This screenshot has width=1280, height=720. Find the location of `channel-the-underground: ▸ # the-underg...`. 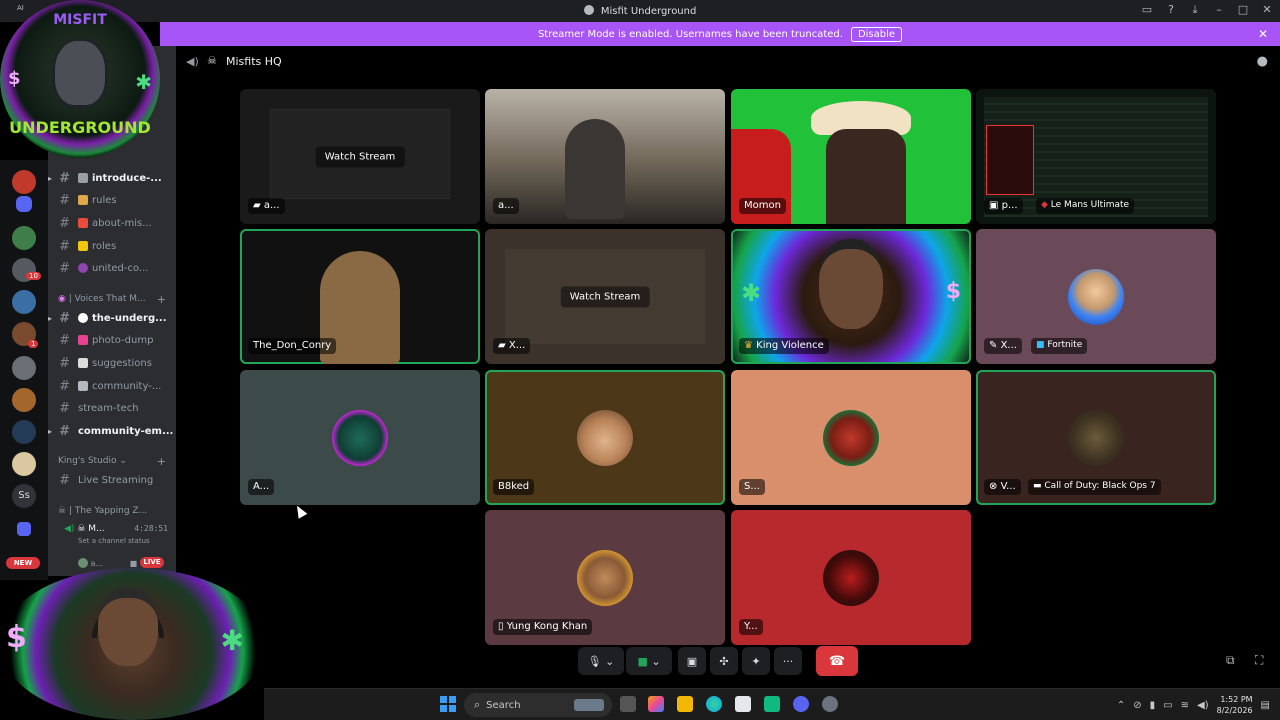

channel-the-underground: ▸ # the-underg... is located at coordinates (112, 318).